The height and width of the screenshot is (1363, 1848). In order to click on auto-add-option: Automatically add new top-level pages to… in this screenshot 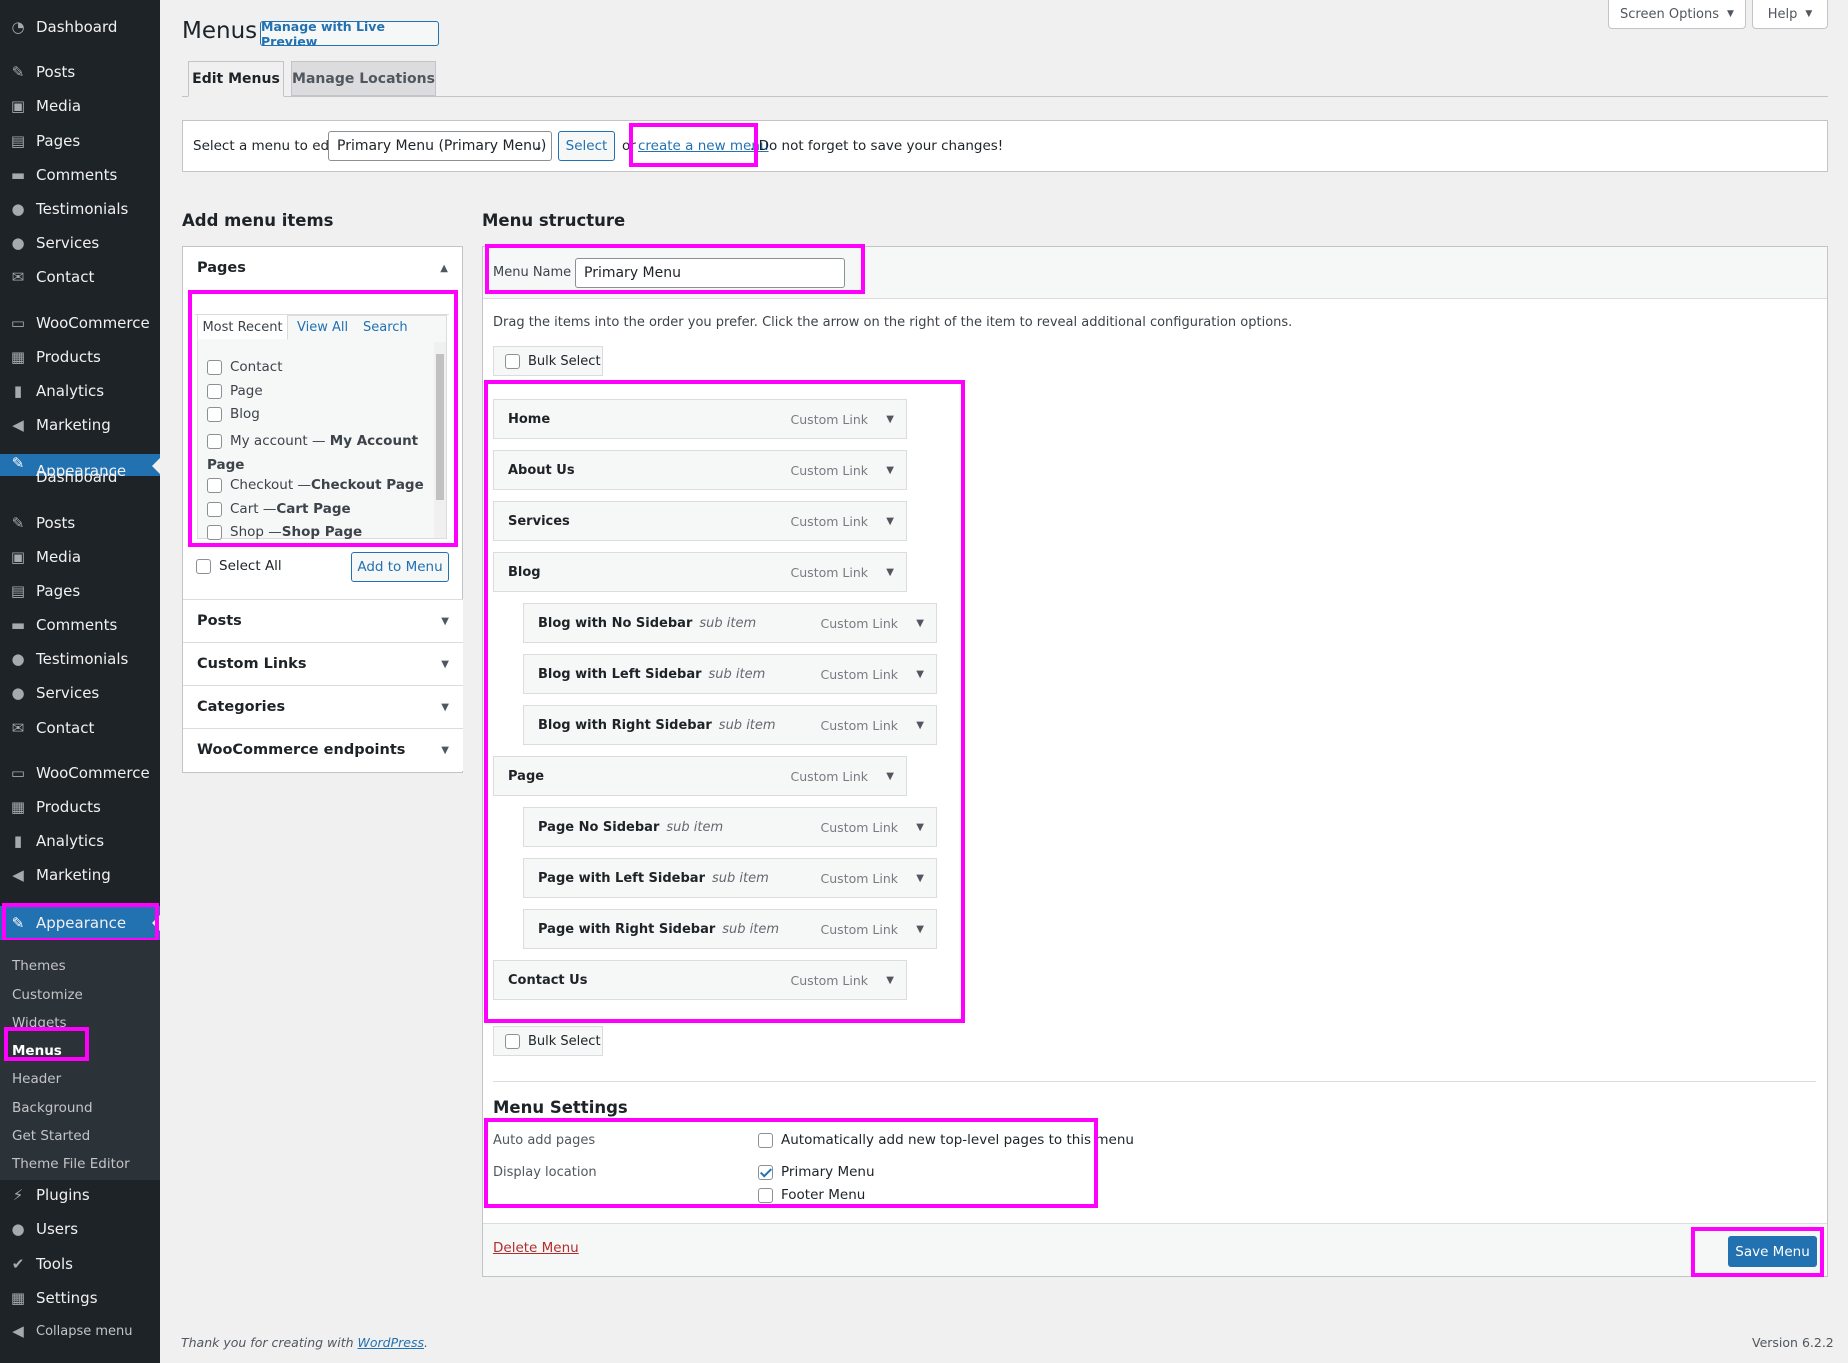, I will do `click(946, 1140)`.